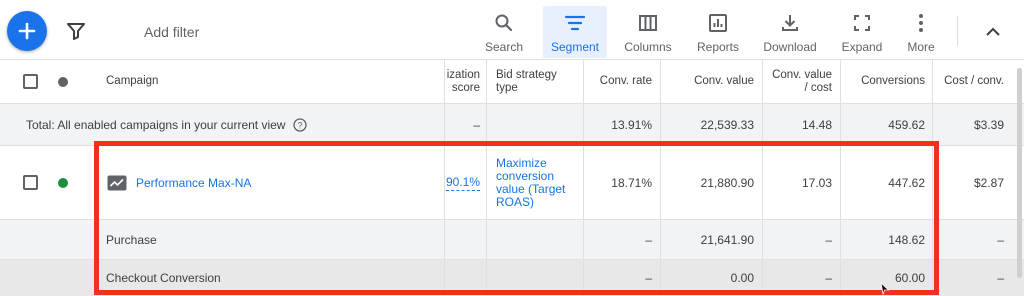  I want to click on reports-tool: Reports, so click(718, 32).